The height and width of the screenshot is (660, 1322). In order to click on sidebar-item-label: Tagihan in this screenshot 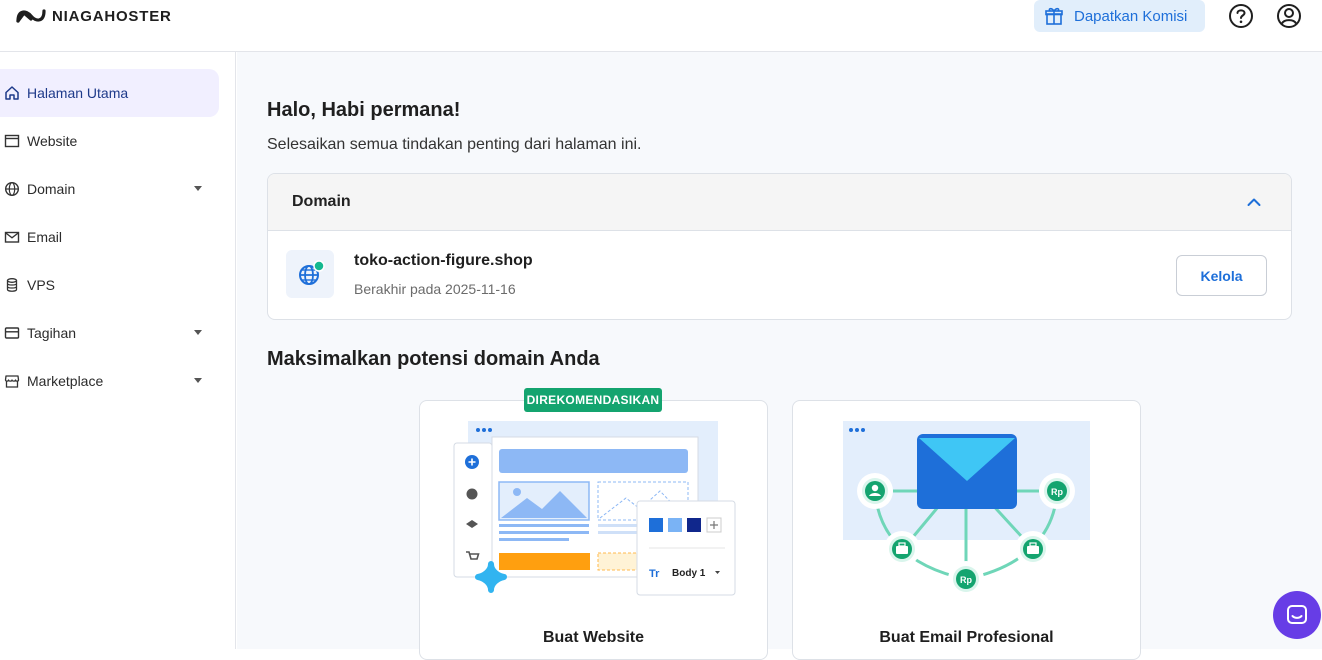, I will do `click(52, 333)`.